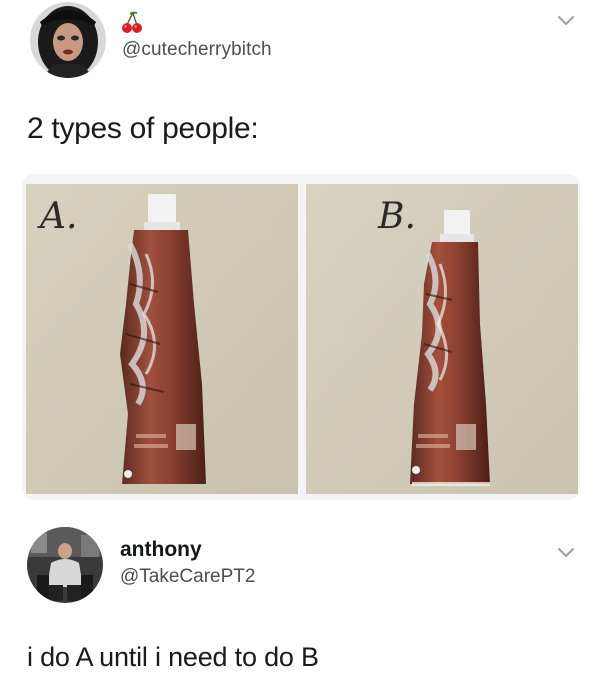 This screenshot has width=597, height=679. What do you see at coordinates (59, 216) in the screenshot?
I see `photo-label: A.` at bounding box center [59, 216].